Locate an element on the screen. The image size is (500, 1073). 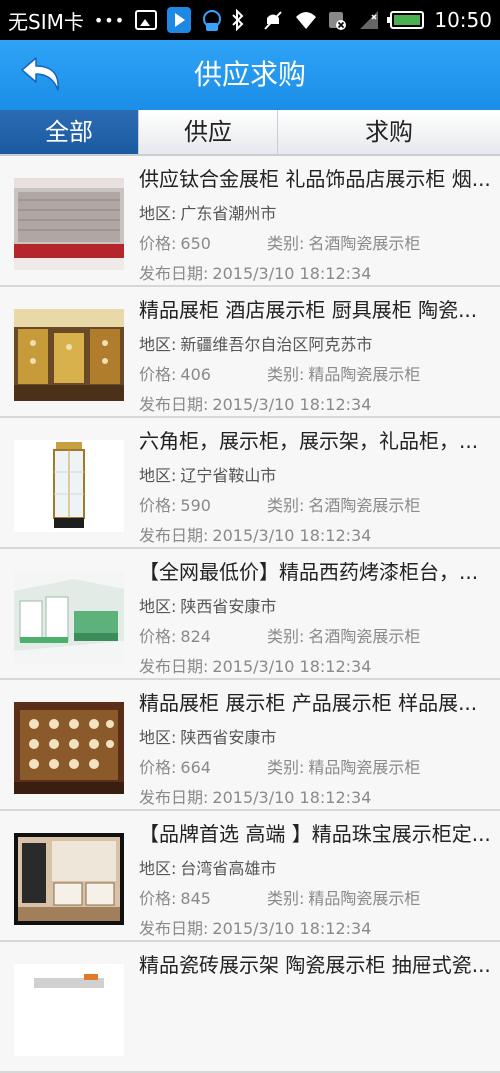
mute-icon is located at coordinates (273, 20).